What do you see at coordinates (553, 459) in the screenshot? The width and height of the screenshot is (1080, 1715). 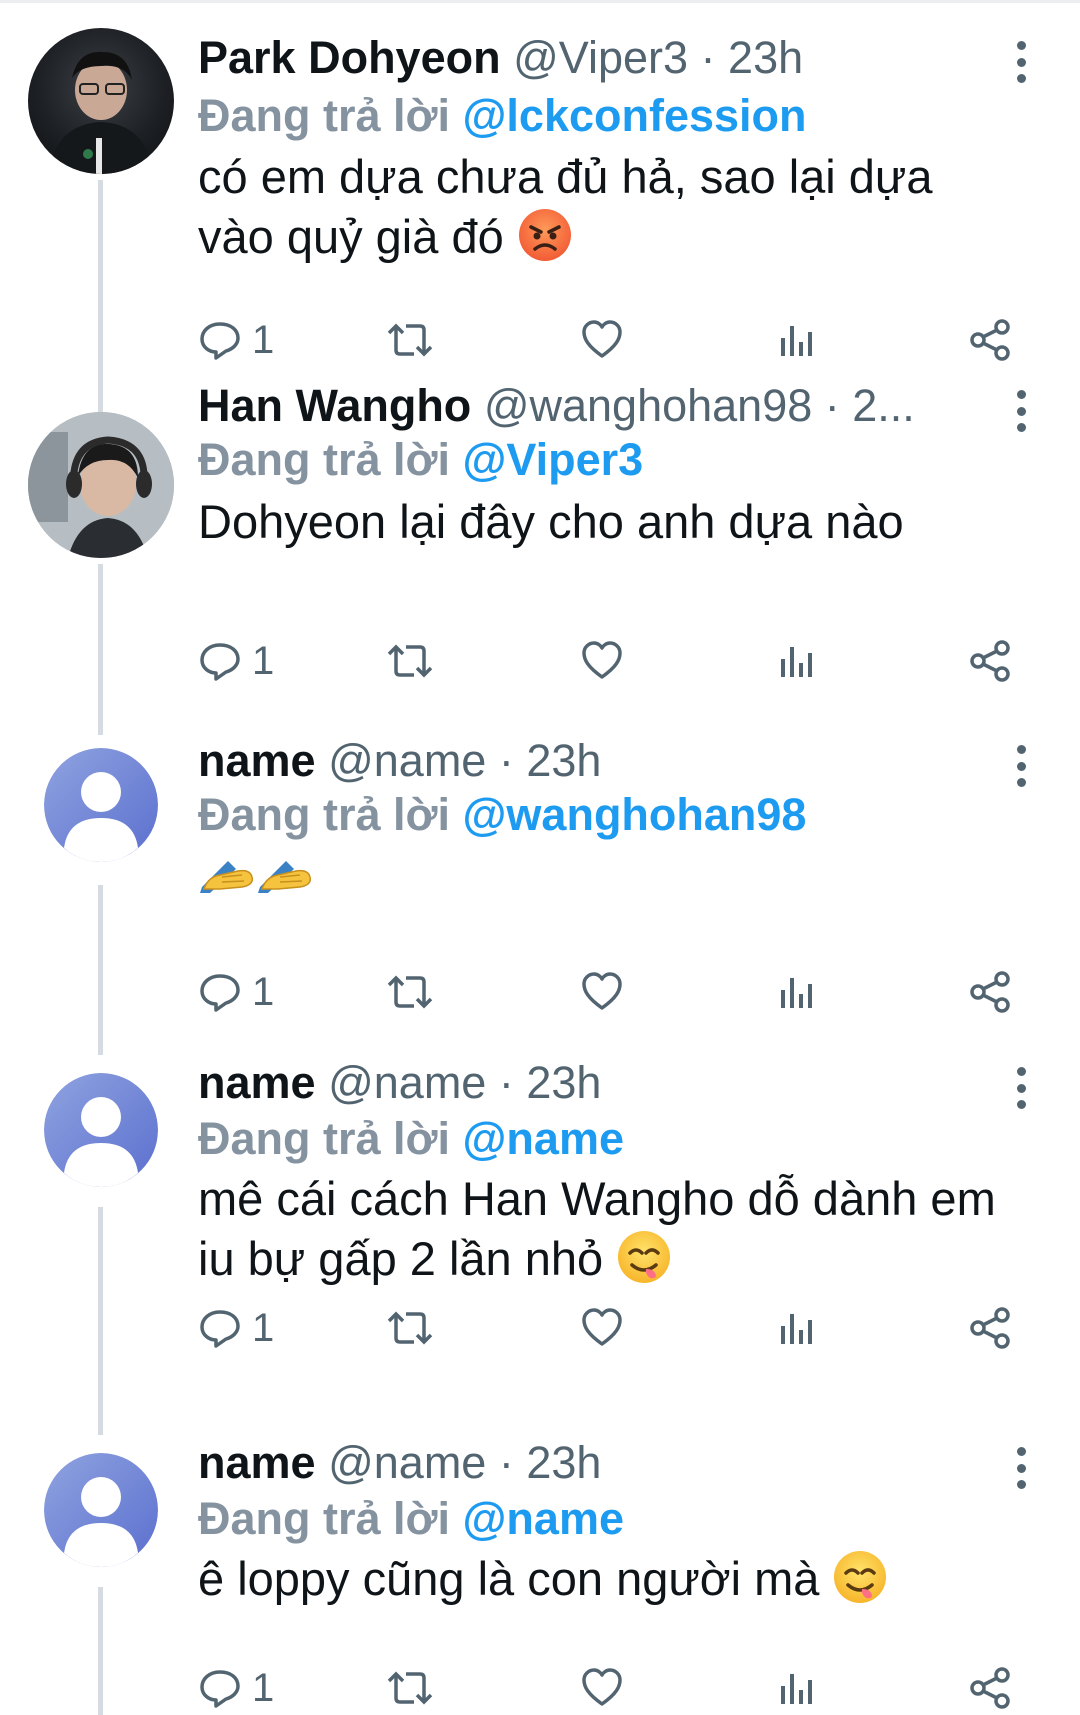 I see `reply-handle-link: @Viper3` at bounding box center [553, 459].